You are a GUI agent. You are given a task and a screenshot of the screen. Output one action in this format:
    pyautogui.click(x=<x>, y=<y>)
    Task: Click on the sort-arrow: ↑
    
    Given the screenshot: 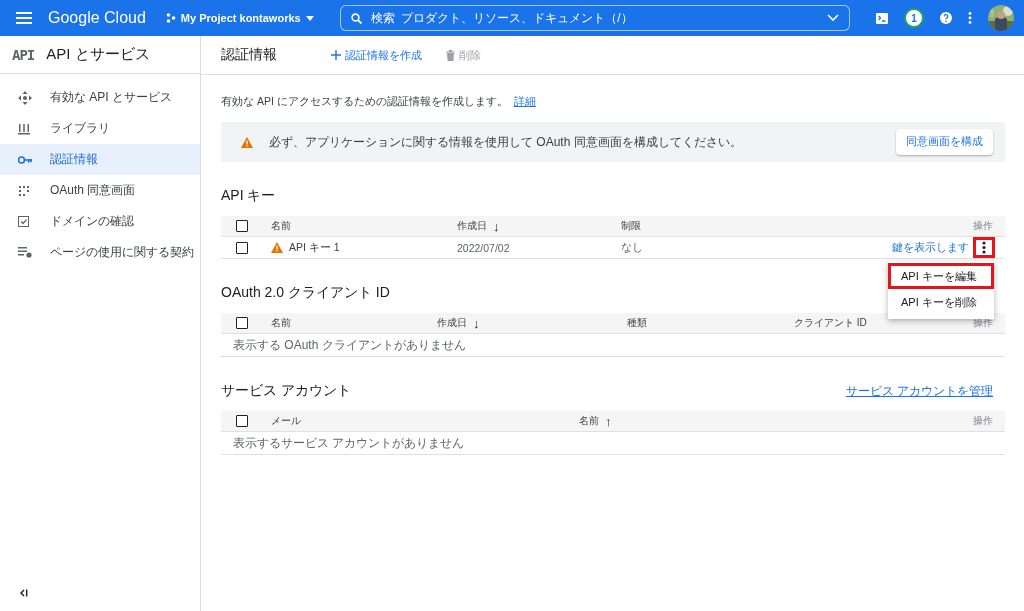 What is the action you would take?
    pyautogui.click(x=608, y=421)
    